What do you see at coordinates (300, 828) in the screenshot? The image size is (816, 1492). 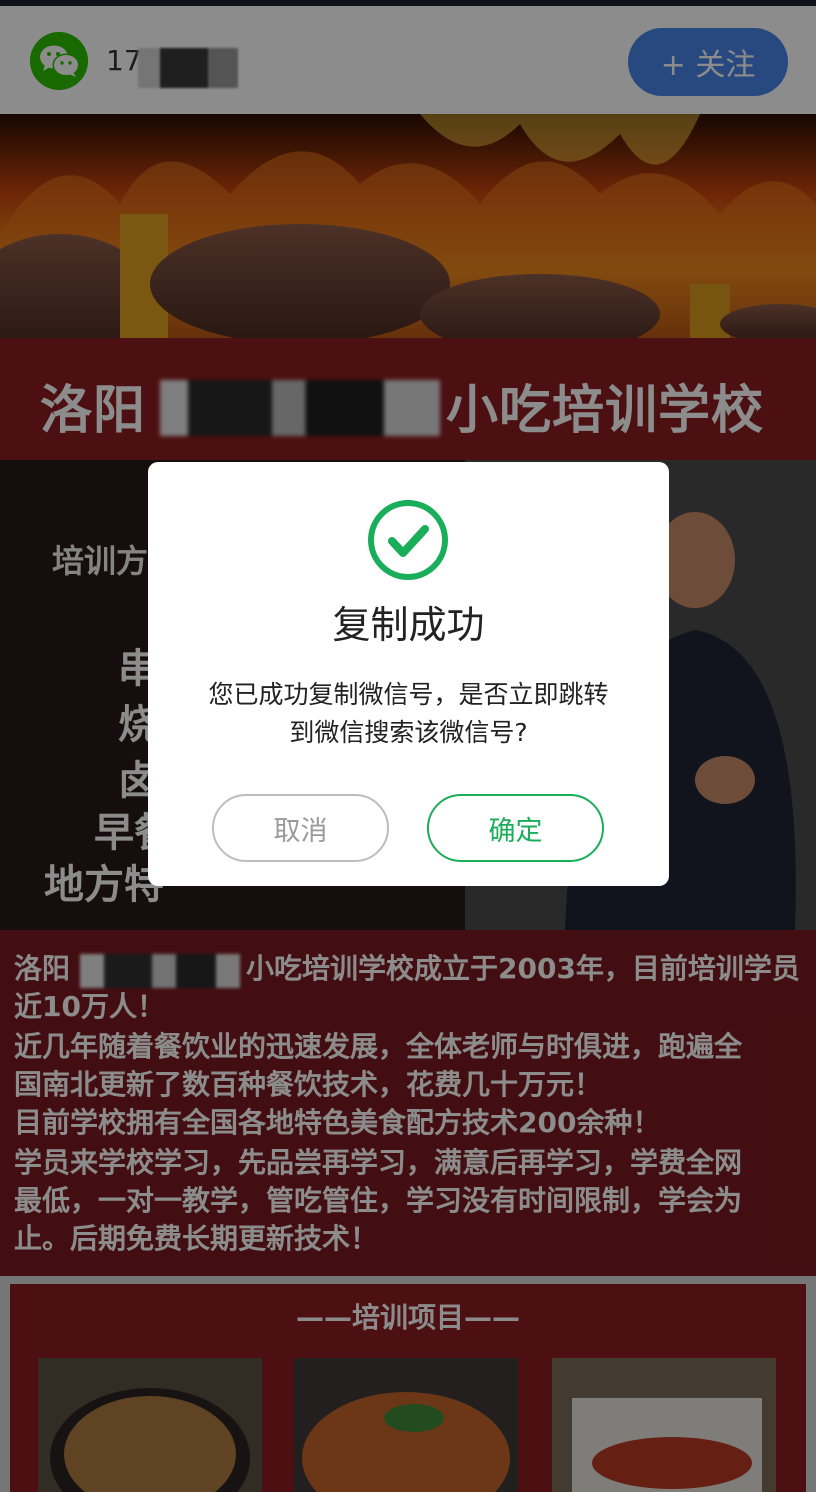 I see `cancel-button: 取消` at bounding box center [300, 828].